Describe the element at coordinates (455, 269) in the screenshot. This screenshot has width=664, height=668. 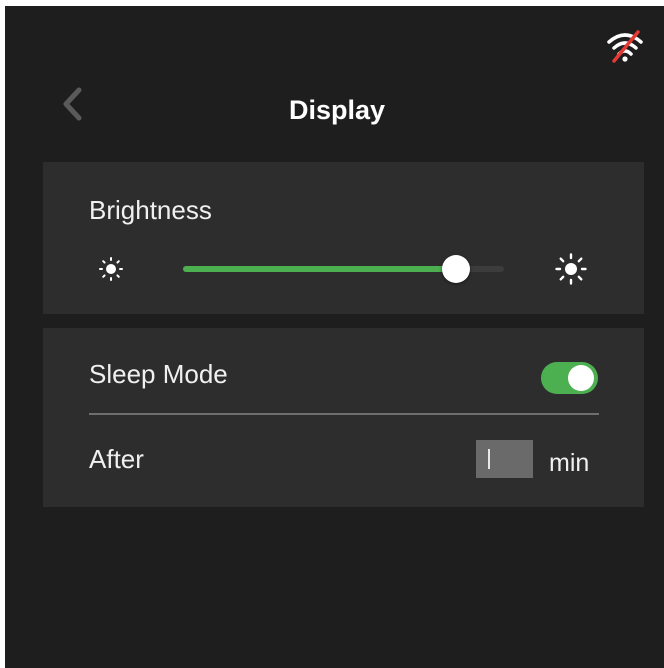
I see `brightness-slider-thumb` at that location.